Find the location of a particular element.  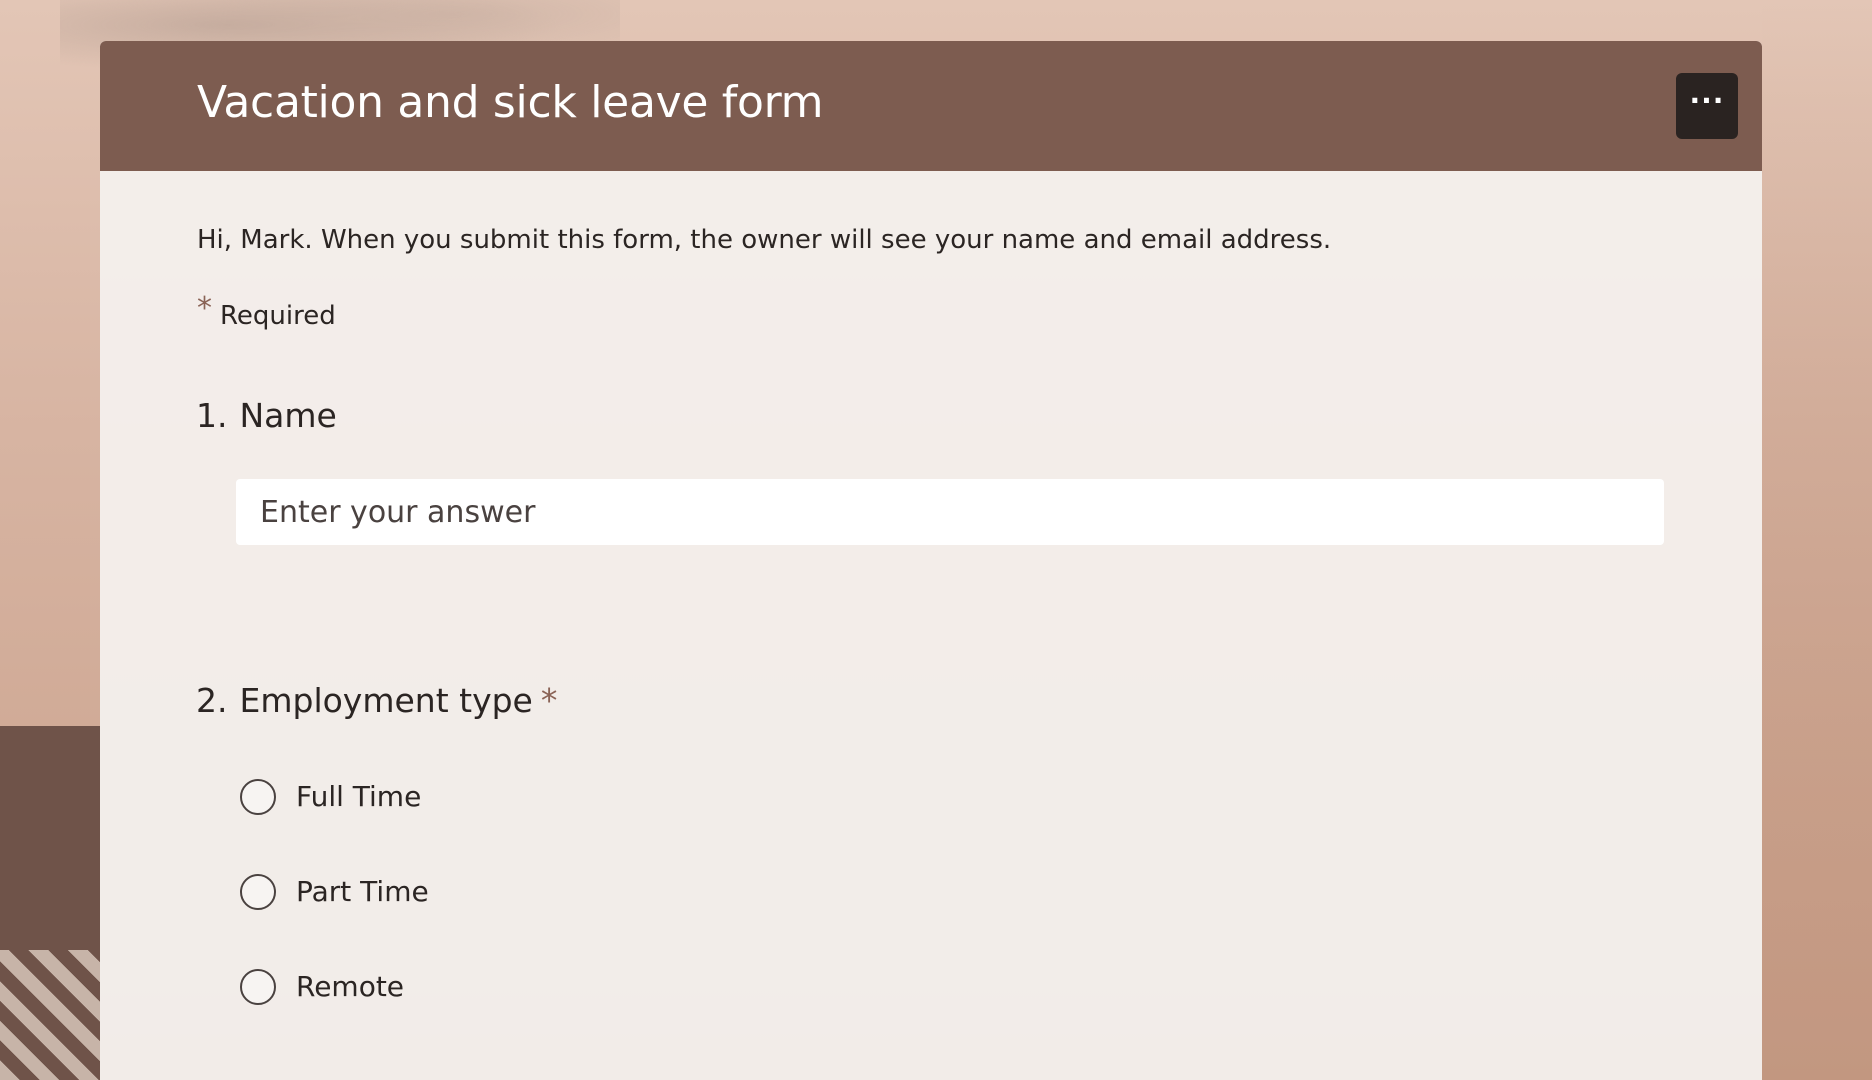

more-options-icon: ··· is located at coordinates (1707, 100).